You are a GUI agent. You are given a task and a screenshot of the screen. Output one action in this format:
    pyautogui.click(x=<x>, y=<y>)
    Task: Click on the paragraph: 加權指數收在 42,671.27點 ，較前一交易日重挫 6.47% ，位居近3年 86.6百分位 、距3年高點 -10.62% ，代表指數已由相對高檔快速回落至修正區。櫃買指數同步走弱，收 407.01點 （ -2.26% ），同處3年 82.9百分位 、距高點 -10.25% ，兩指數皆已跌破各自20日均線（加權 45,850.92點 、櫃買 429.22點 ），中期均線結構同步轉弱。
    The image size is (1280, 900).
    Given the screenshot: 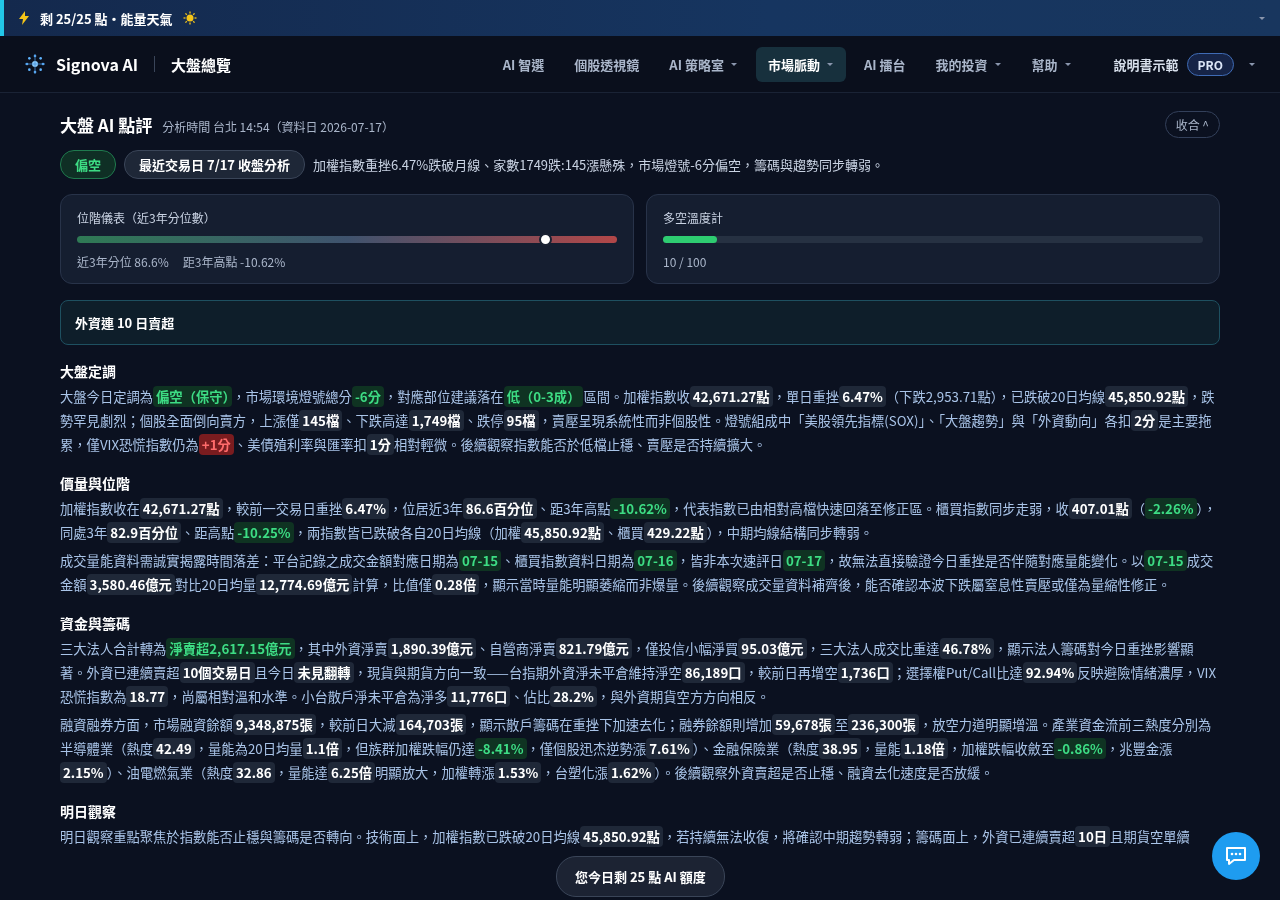 What is the action you would take?
    pyautogui.click(x=639, y=521)
    